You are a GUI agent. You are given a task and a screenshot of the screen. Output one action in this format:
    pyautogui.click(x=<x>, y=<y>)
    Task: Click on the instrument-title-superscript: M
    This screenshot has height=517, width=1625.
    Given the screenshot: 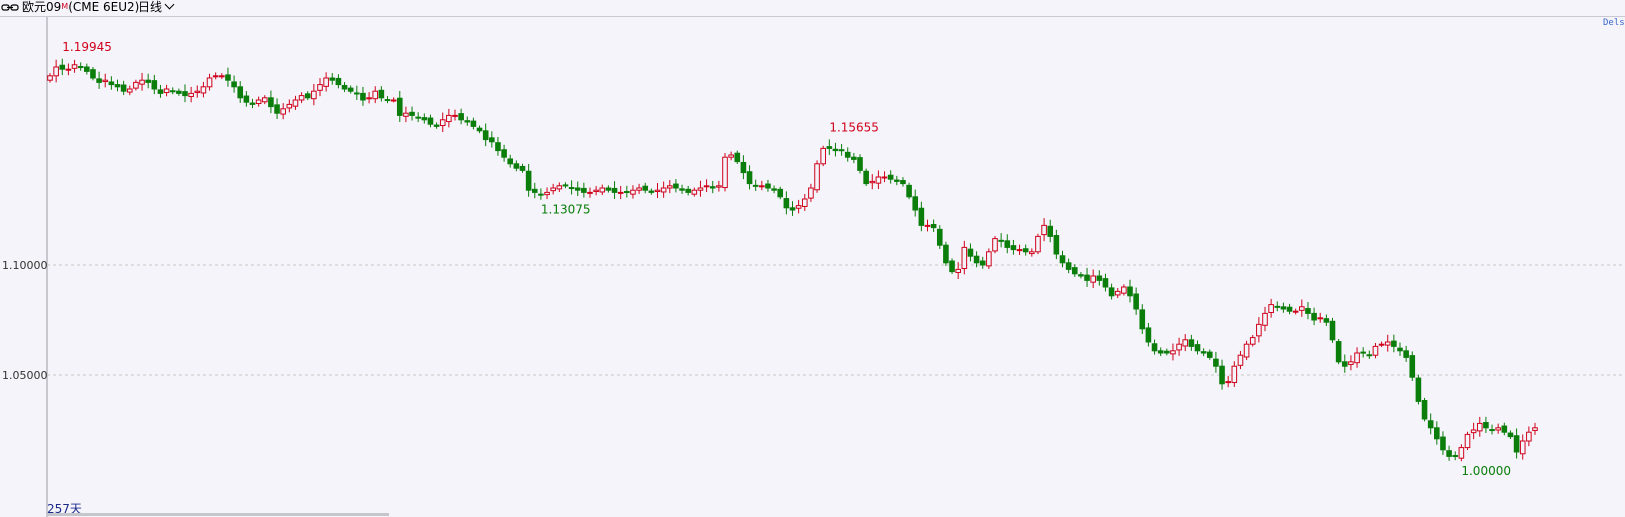 What is the action you would take?
    pyautogui.click(x=65, y=6)
    